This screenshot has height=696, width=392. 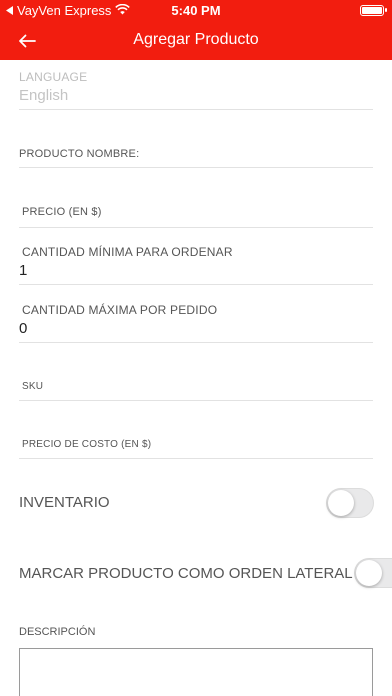 What do you see at coordinates (23, 270) in the screenshot?
I see `min-quantity-value: 1` at bounding box center [23, 270].